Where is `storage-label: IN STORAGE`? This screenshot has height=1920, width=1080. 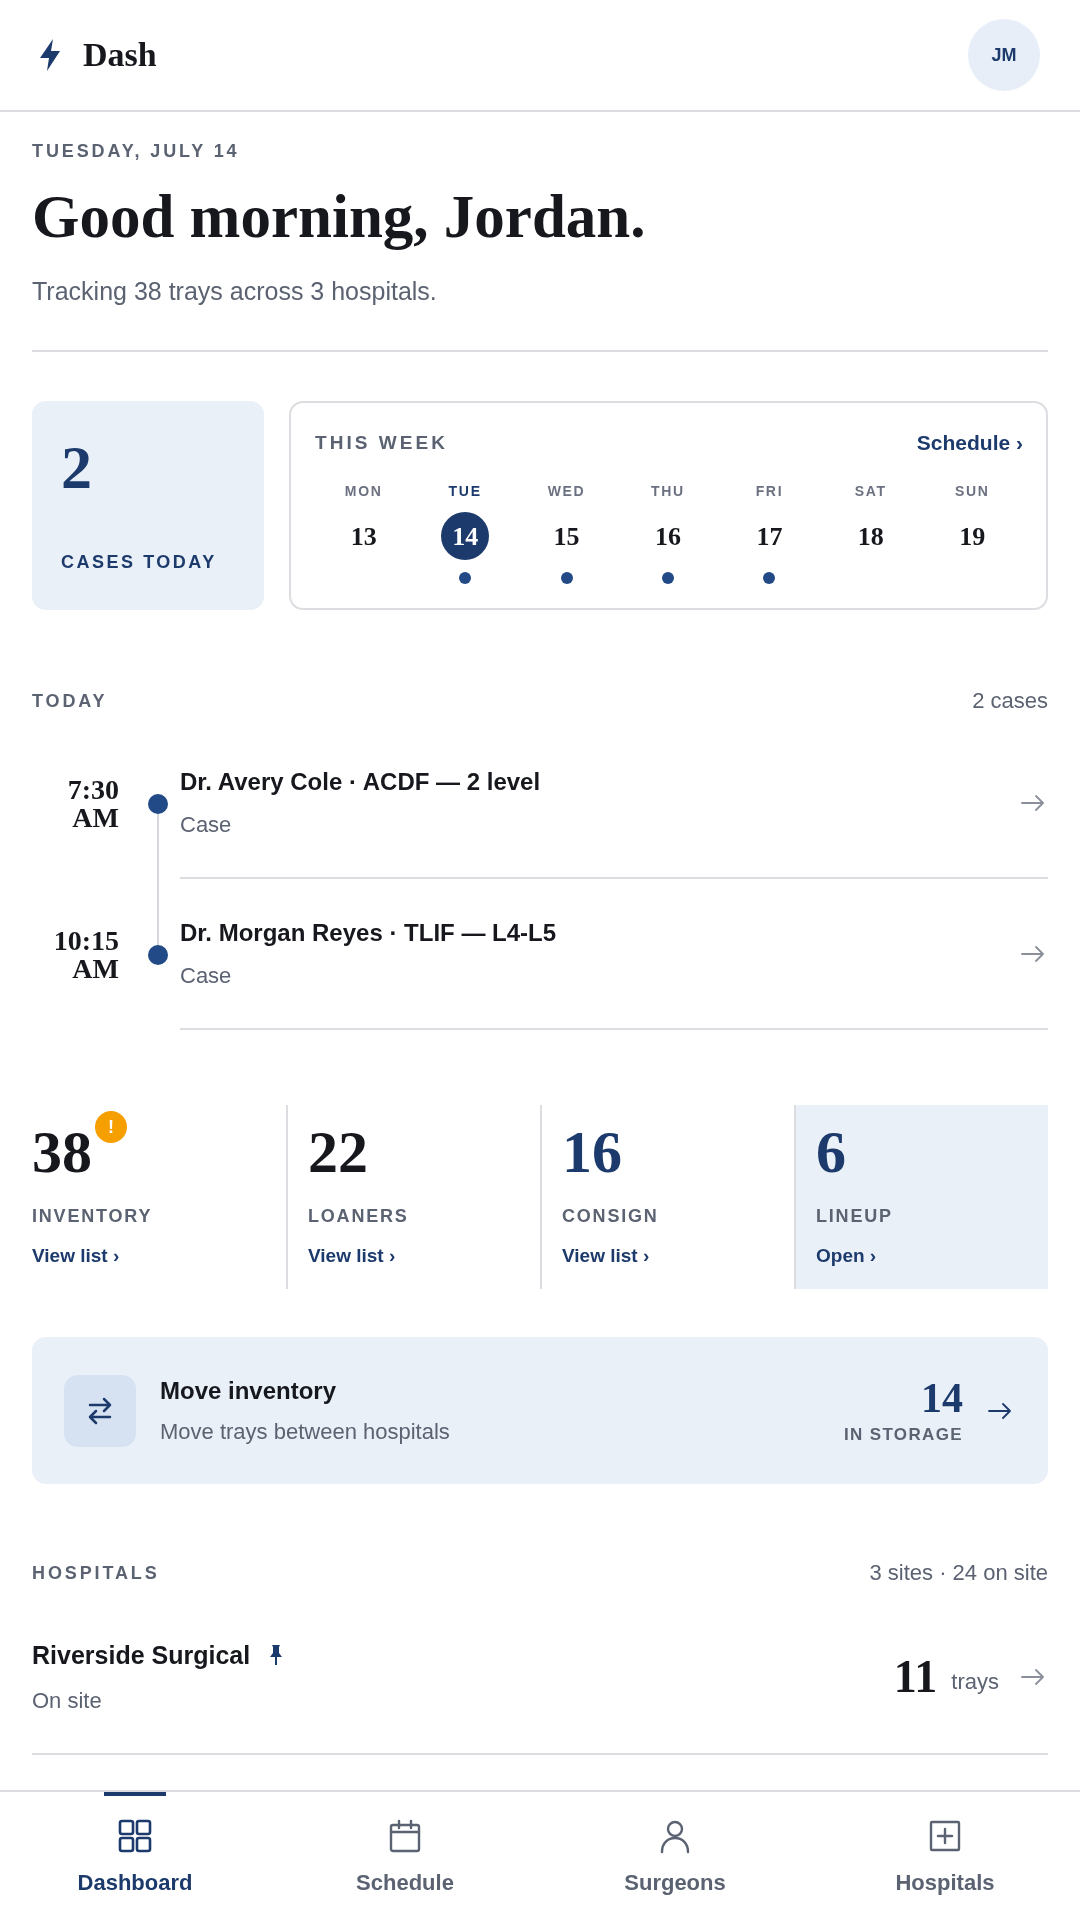 storage-label: IN STORAGE is located at coordinates (903, 1434).